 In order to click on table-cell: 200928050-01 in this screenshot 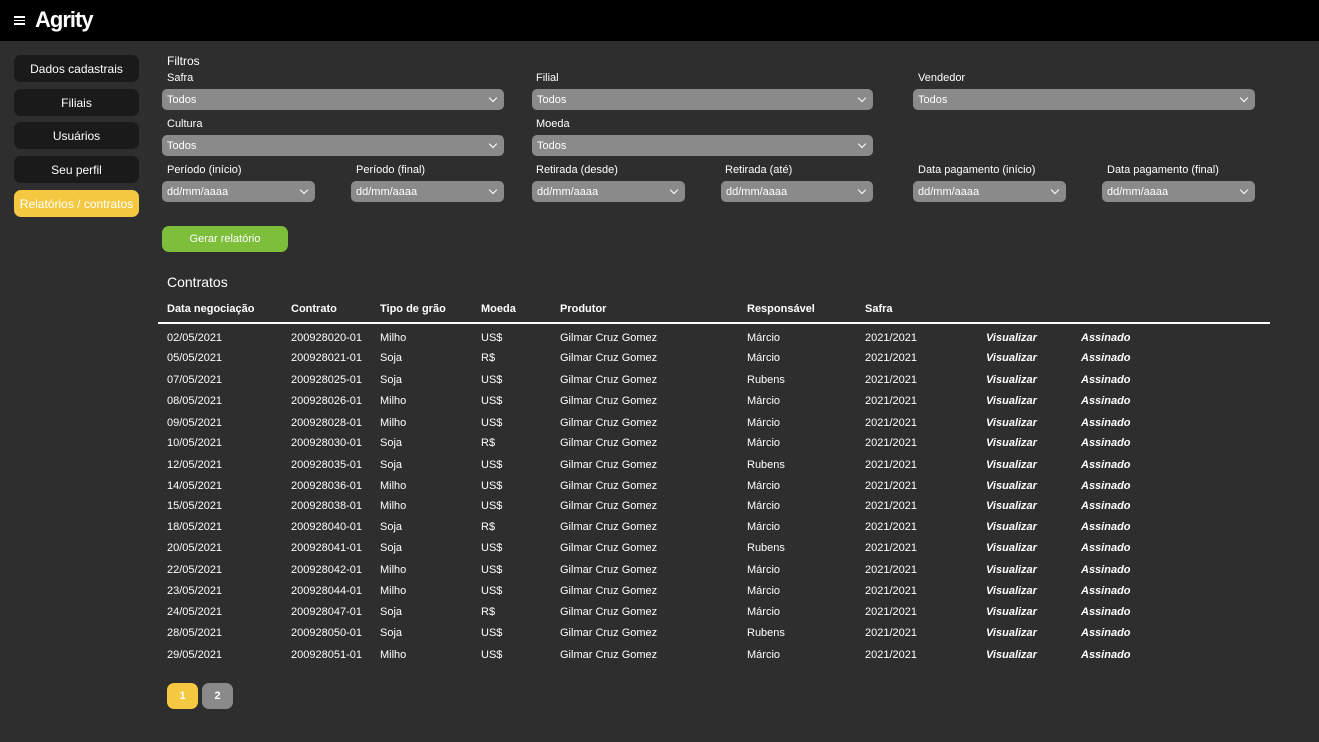, I will do `click(326, 633)`.